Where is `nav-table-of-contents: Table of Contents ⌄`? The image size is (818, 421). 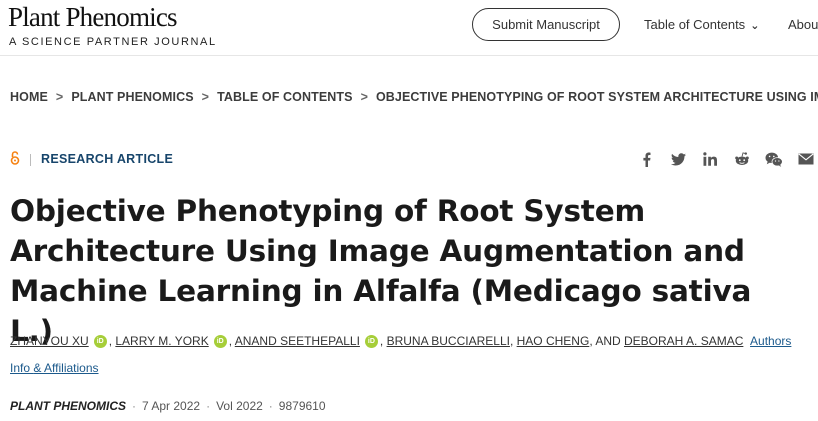 nav-table-of-contents: Table of Contents ⌄ is located at coordinates (701, 24).